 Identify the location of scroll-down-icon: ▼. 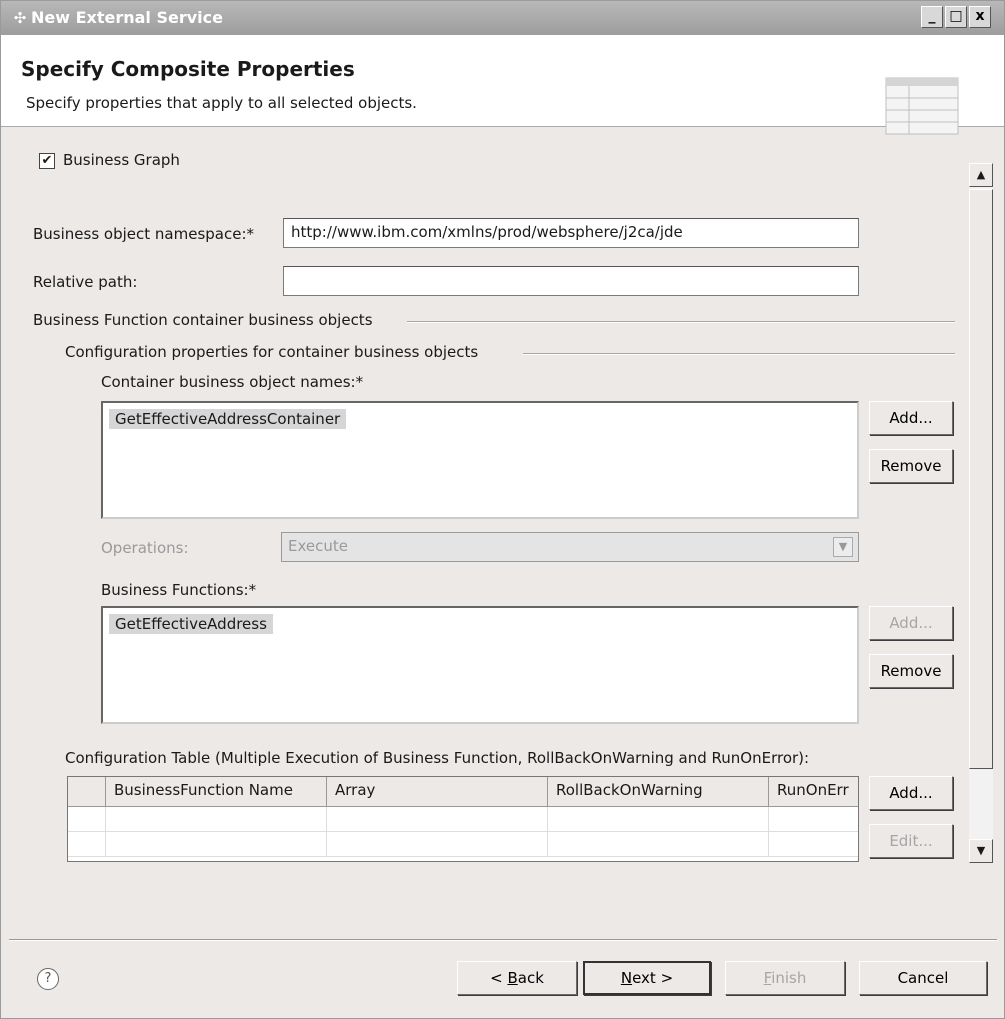
(981, 851).